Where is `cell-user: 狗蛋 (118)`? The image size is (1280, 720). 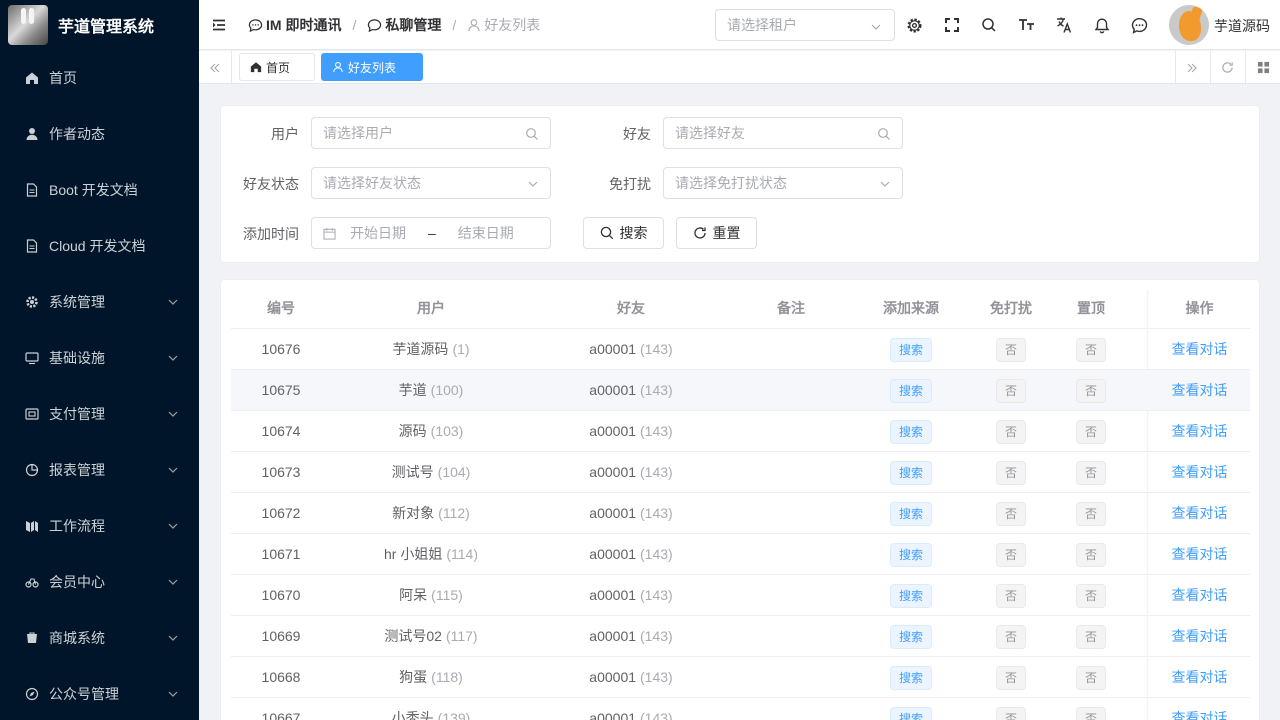 cell-user: 狗蛋 (118) is located at coordinates (431, 677).